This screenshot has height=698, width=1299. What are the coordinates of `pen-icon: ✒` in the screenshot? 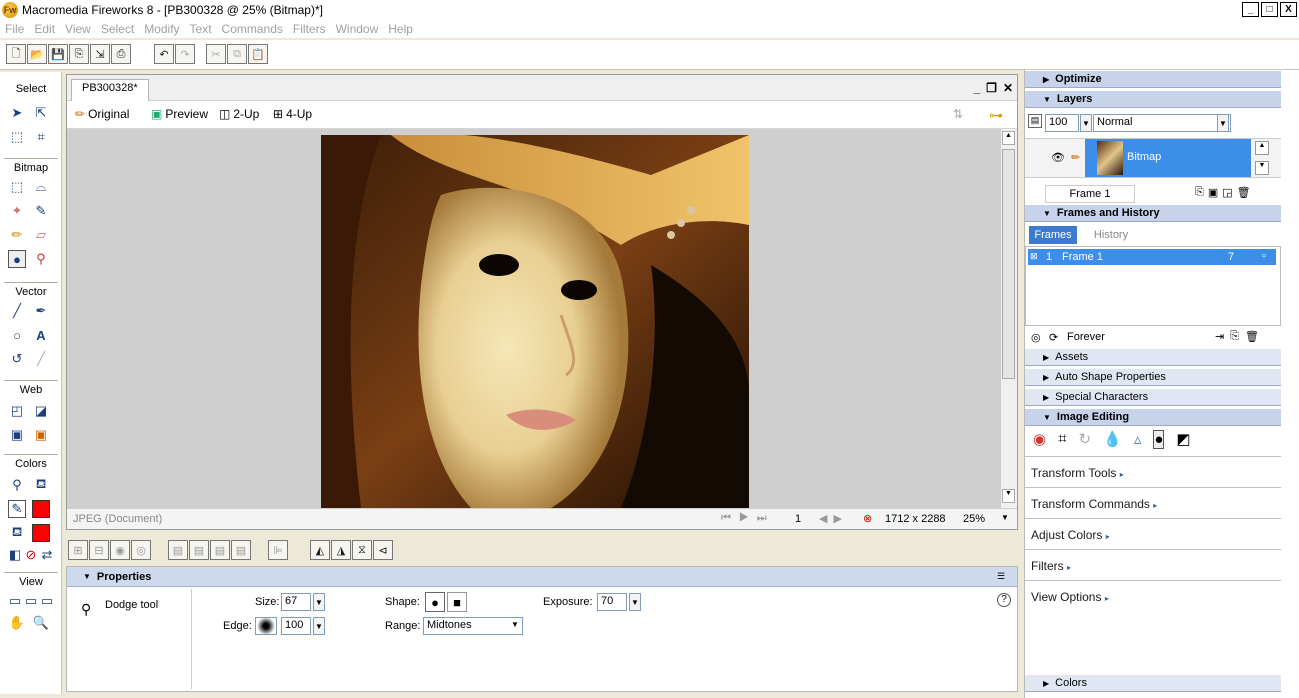 It's located at (41, 311).